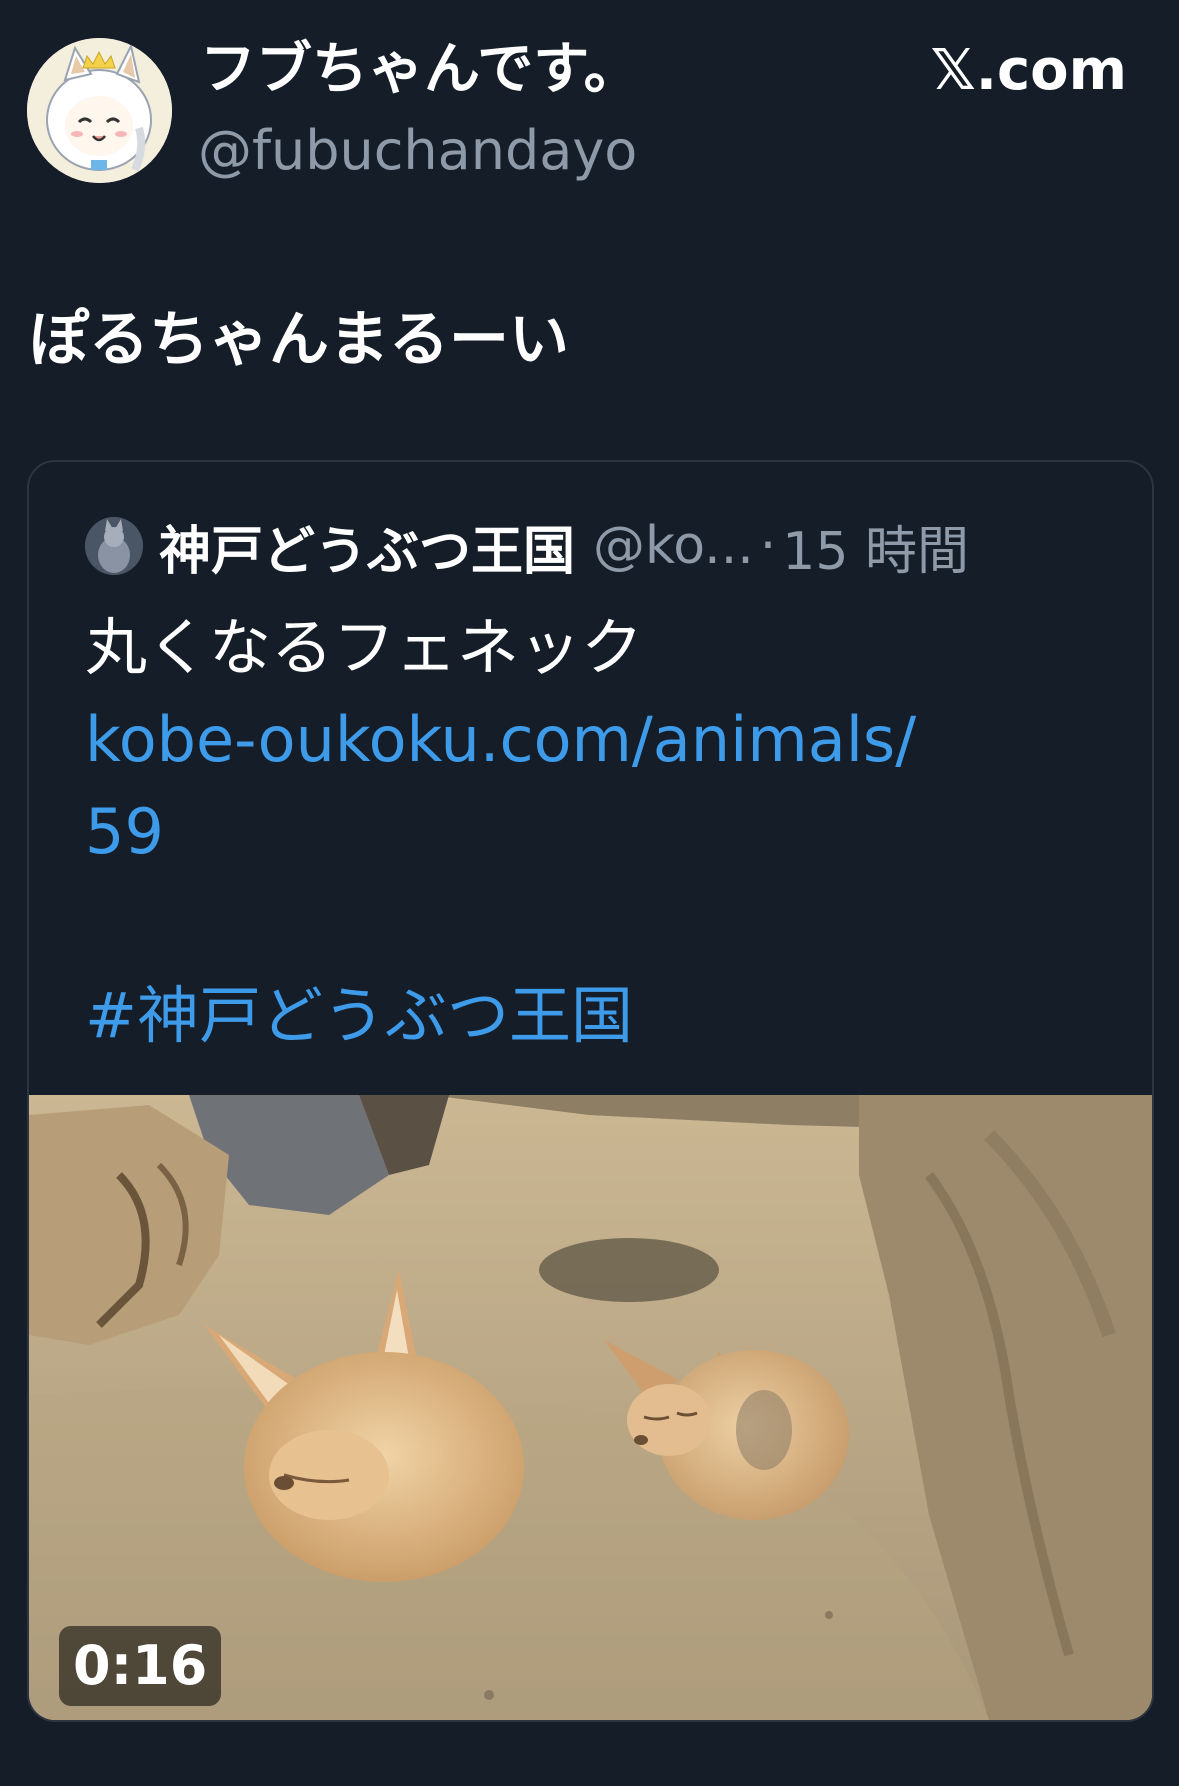 The height and width of the screenshot is (1786, 1179). I want to click on quoted-tweet-header: 神戸どうぶつ王国 @ko... · 15 時間, so click(527, 548).